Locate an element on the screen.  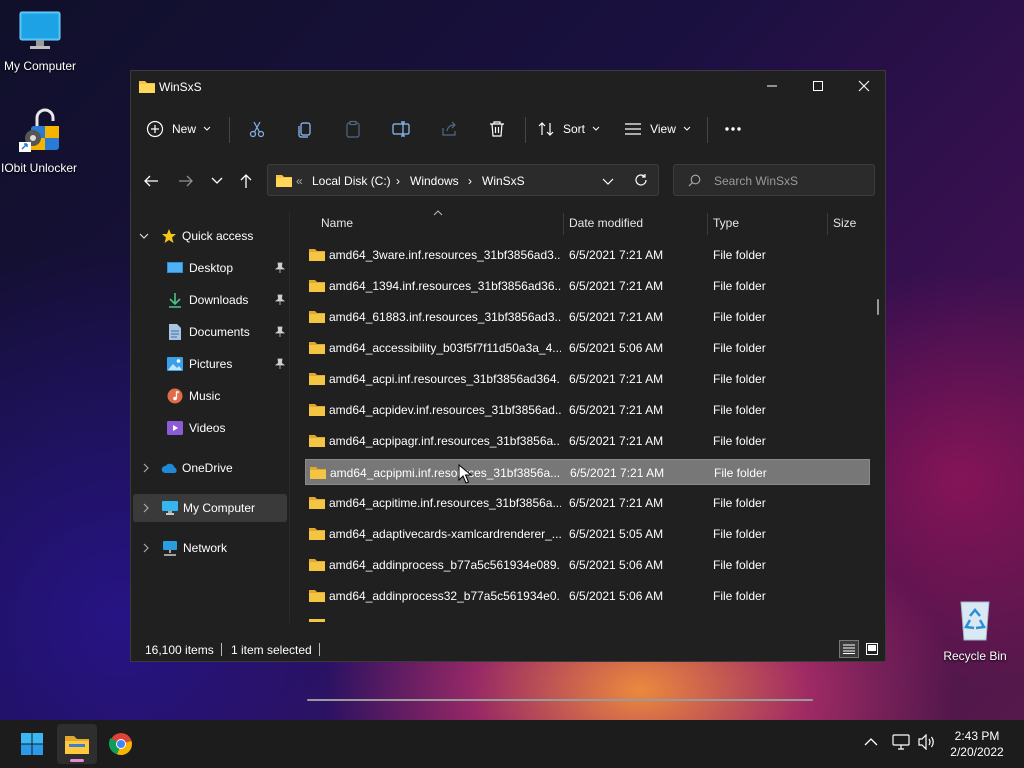
arrow-left-icon is located at coordinates (151, 181).